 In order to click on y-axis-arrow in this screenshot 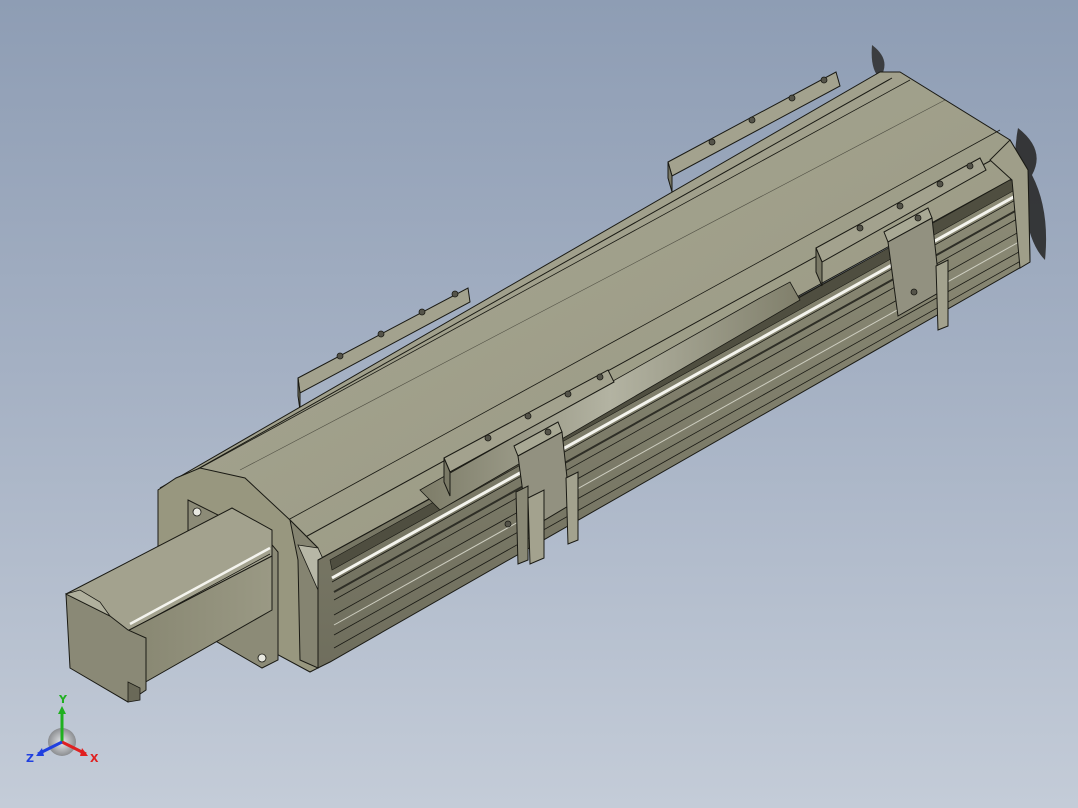, I will do `click(62, 710)`.